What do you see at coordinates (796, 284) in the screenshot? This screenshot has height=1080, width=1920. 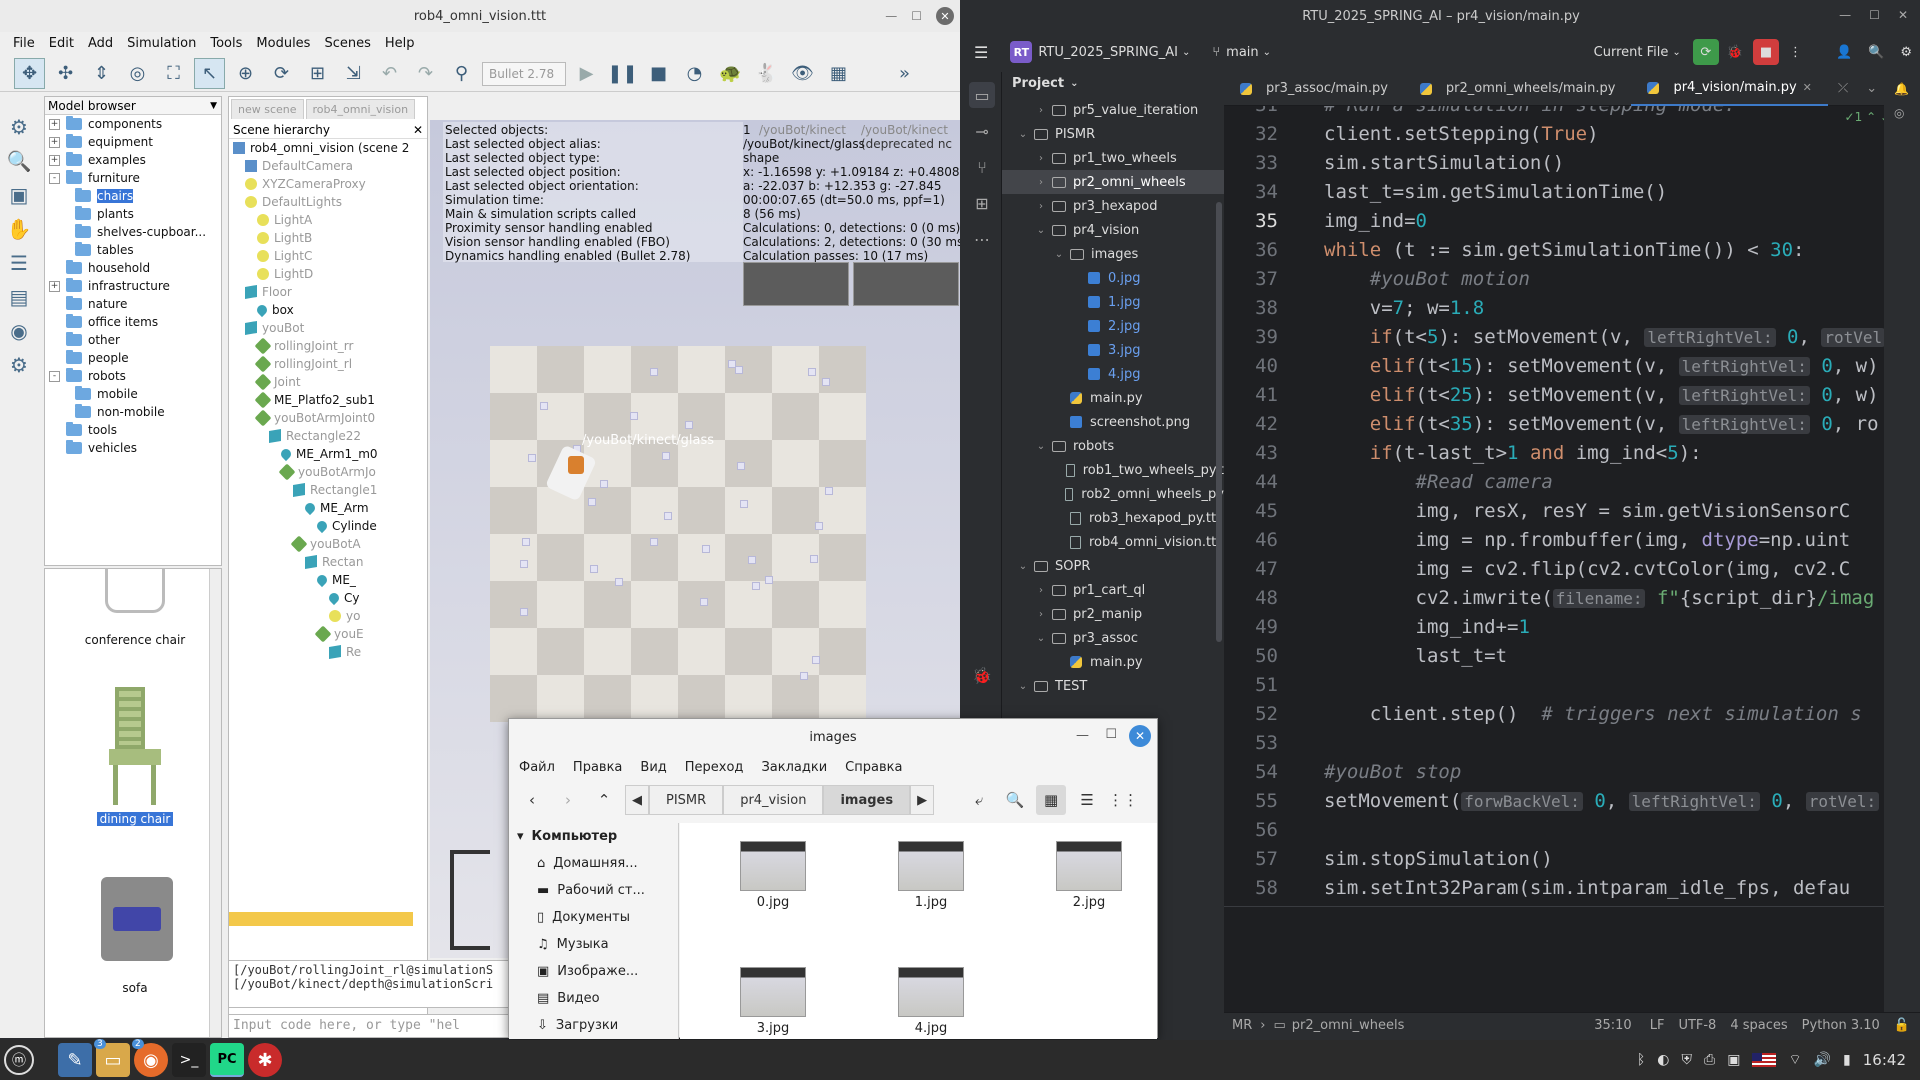 I see `vision-sensor-view` at bounding box center [796, 284].